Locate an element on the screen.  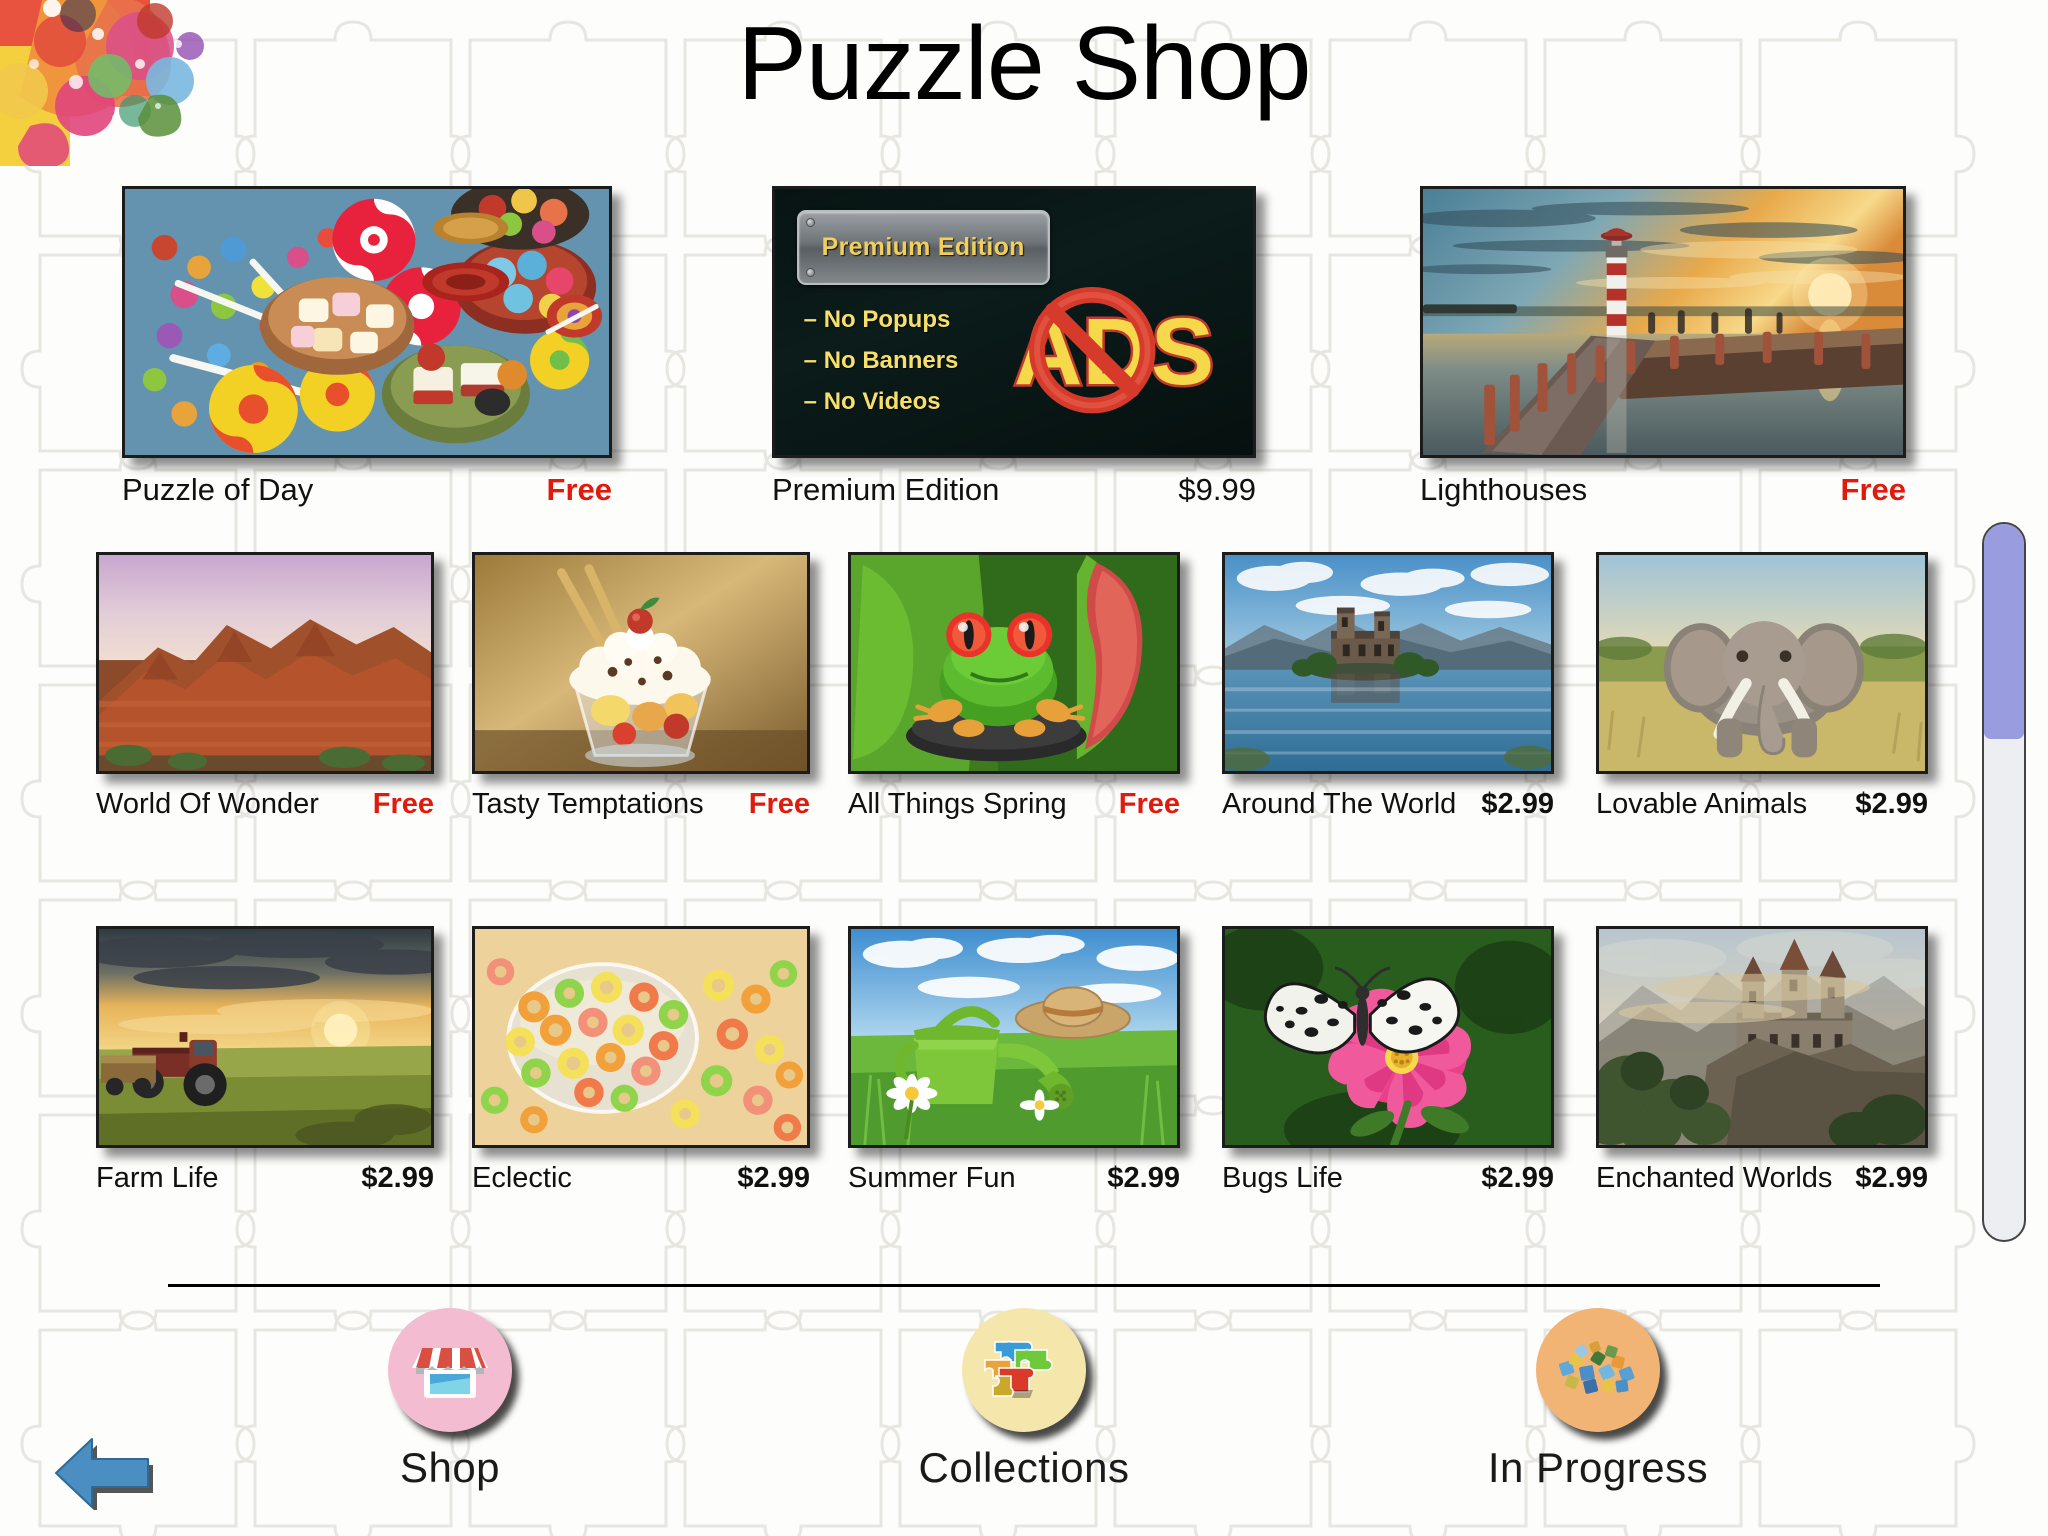
tile-title: World Of Wonder is located at coordinates (207, 804).